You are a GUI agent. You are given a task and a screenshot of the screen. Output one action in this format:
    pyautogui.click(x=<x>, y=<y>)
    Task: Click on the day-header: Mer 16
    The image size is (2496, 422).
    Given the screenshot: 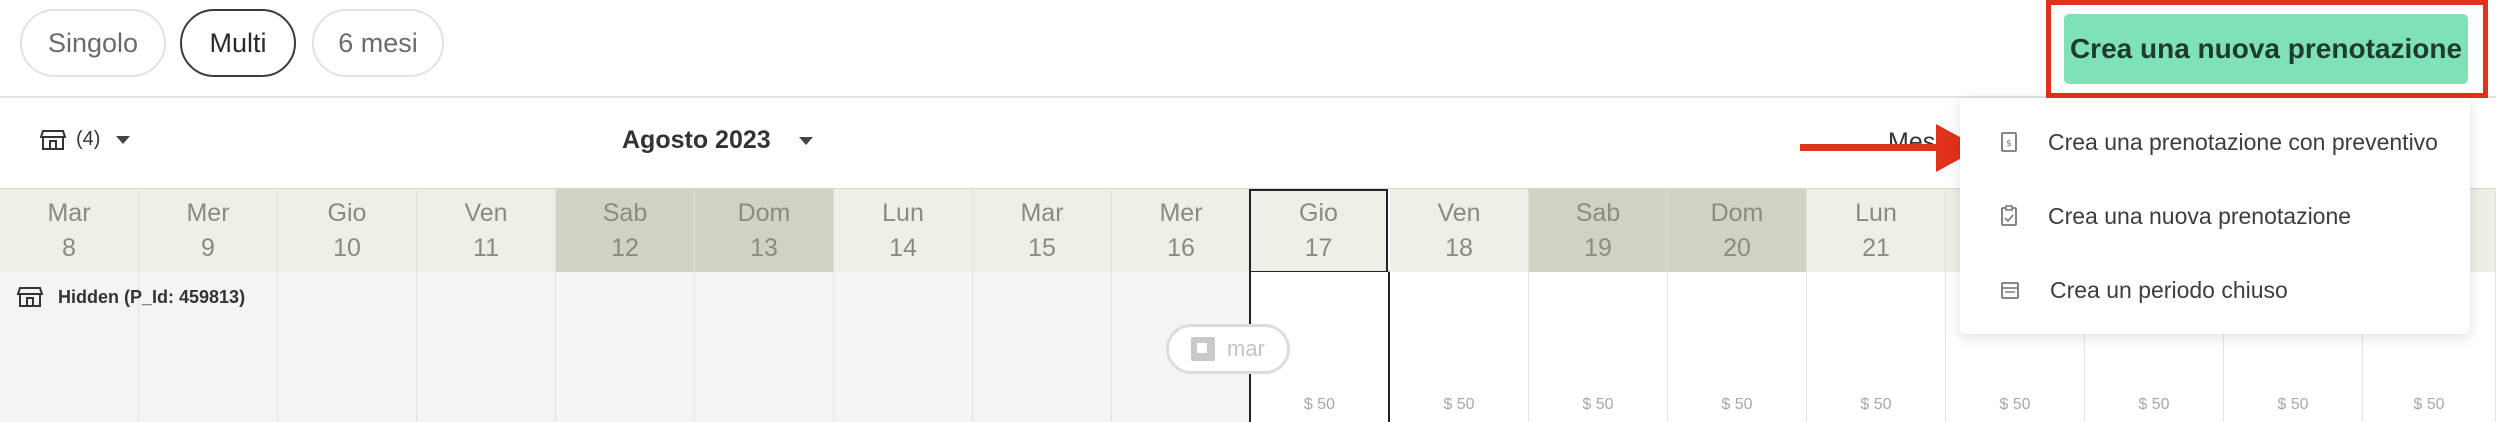 What is the action you would take?
    pyautogui.click(x=1181, y=231)
    